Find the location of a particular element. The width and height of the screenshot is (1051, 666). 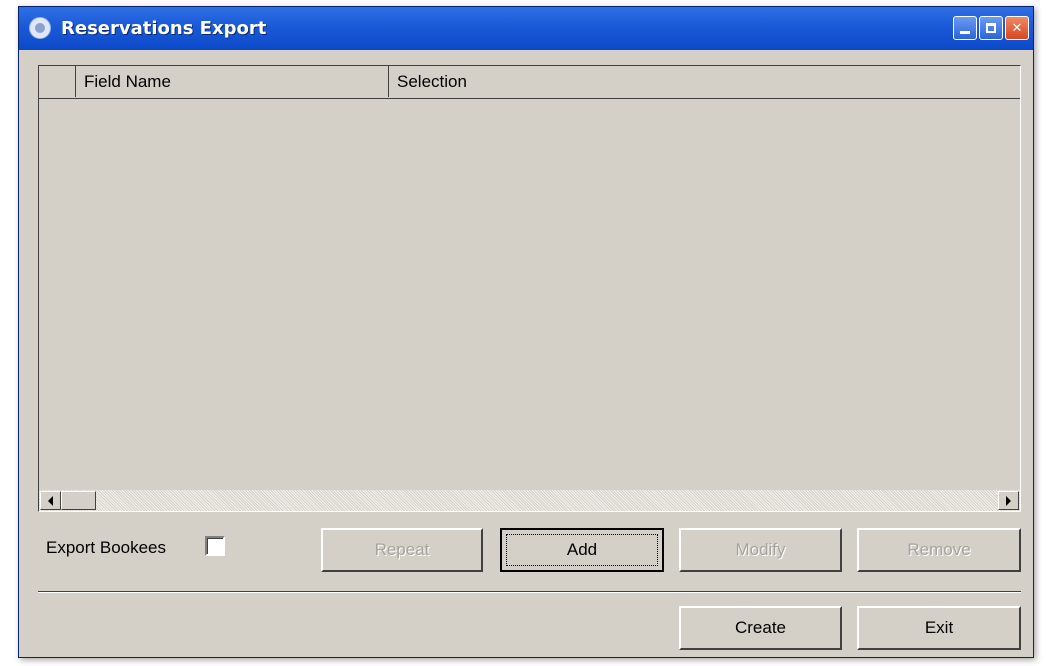

app-logo-icon is located at coordinates (40, 28).